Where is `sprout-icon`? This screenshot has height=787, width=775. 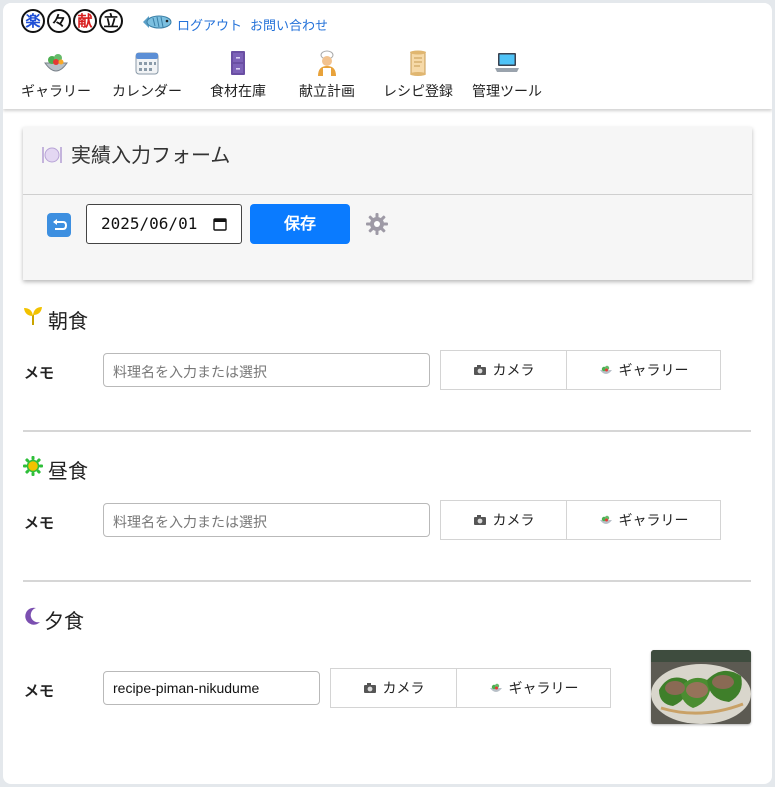 sprout-icon is located at coordinates (33, 316).